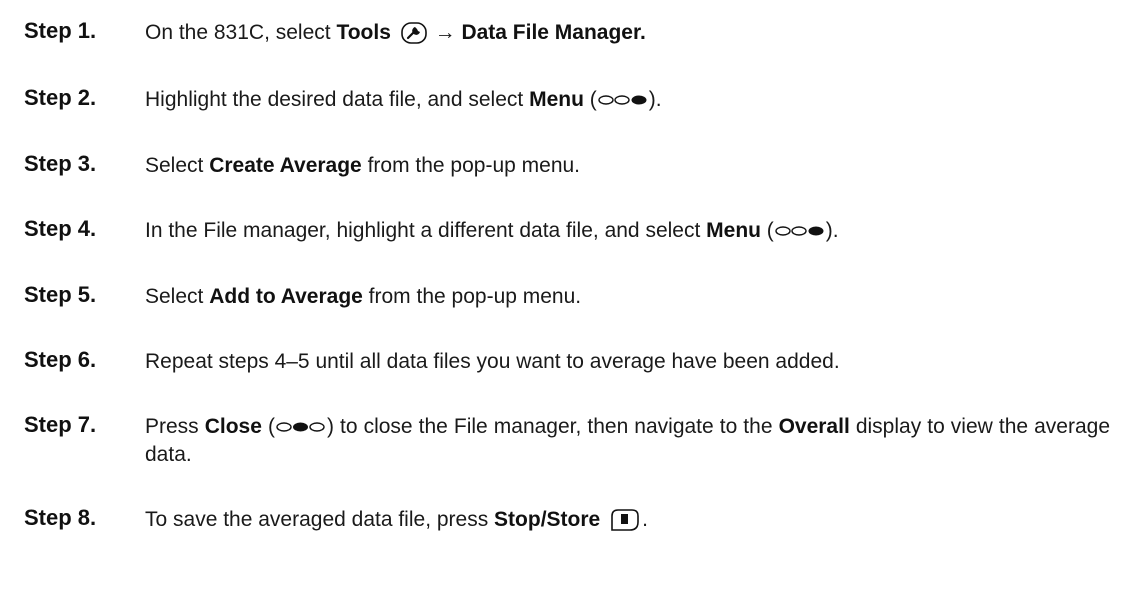  What do you see at coordinates (60, 359) in the screenshot?
I see `step-label: Step 6.` at bounding box center [60, 359].